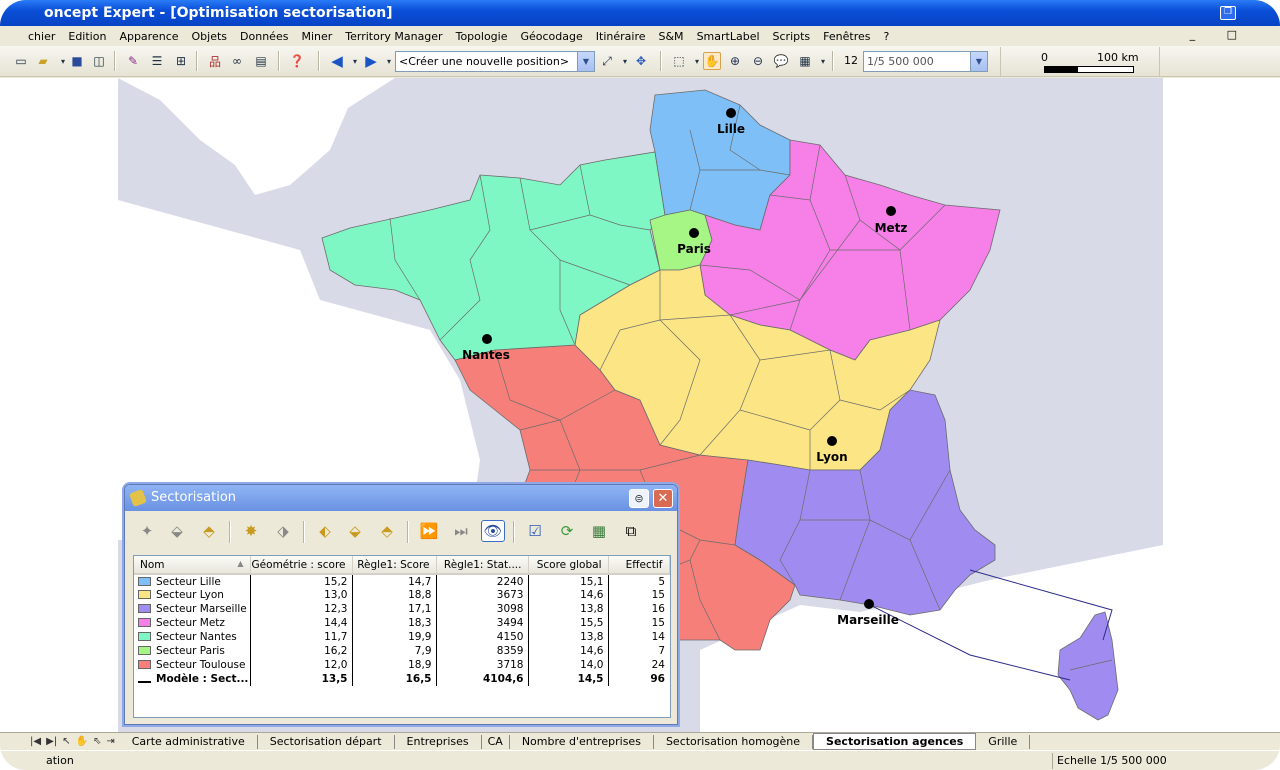 This screenshot has width=1280, height=770. Describe the element at coordinates (177, 531) in the screenshot. I see `sector-select-icon: ⬙` at that location.